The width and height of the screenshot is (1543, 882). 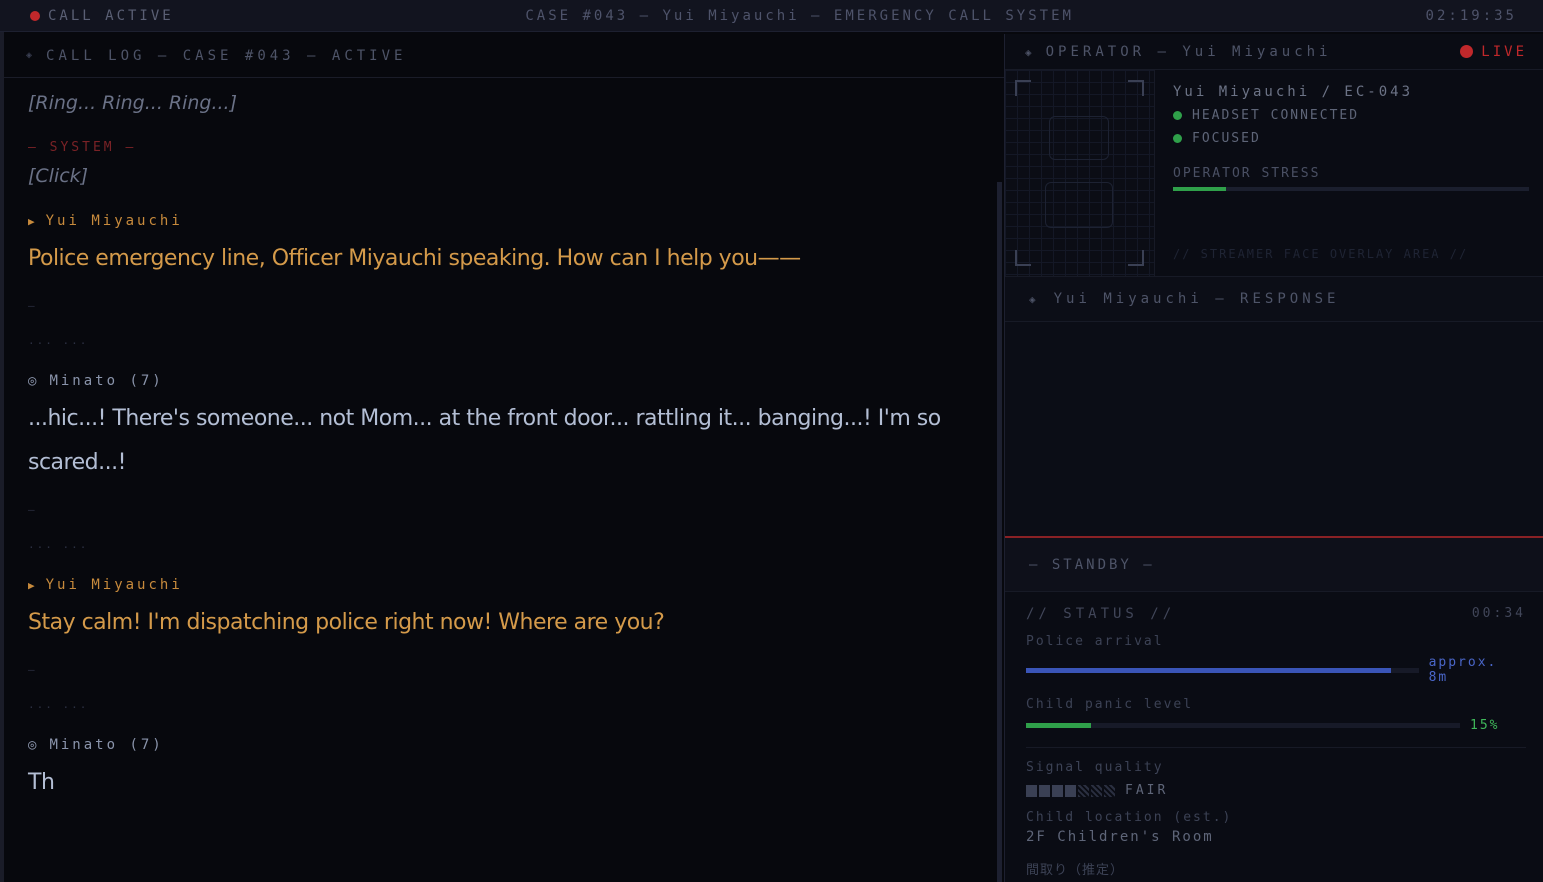 What do you see at coordinates (1351, 189) in the screenshot?
I see `stress-bar` at bounding box center [1351, 189].